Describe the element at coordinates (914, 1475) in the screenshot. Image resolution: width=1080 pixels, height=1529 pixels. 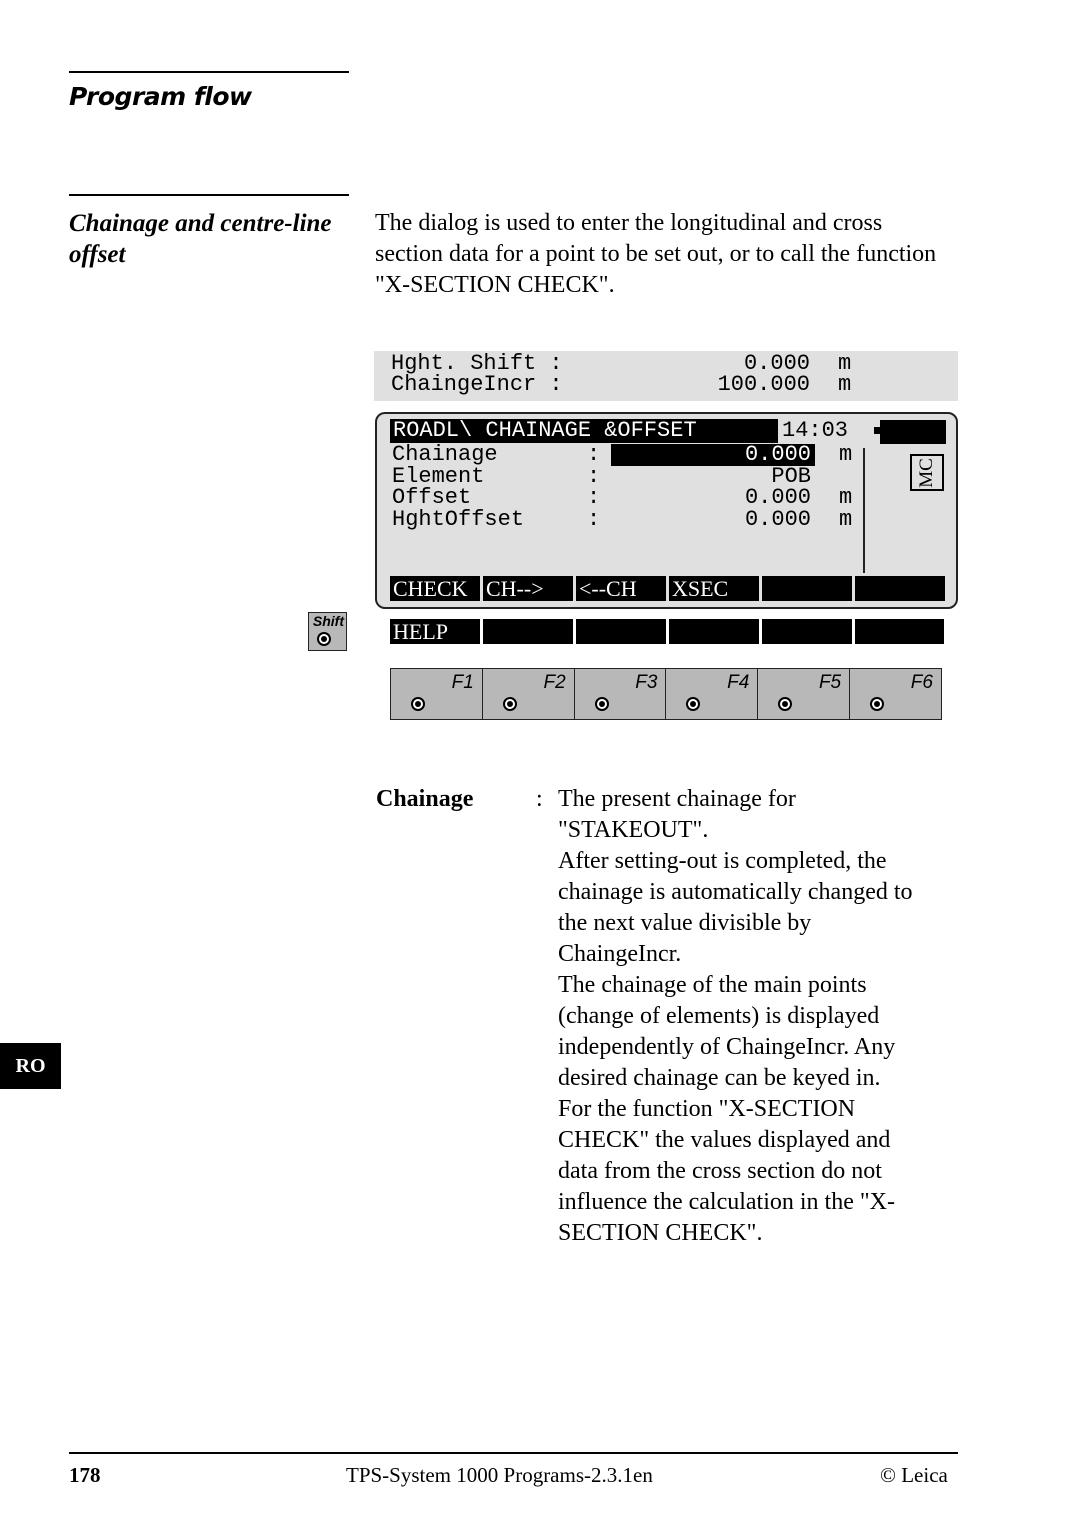
I see `copyright: © Leica` at that location.